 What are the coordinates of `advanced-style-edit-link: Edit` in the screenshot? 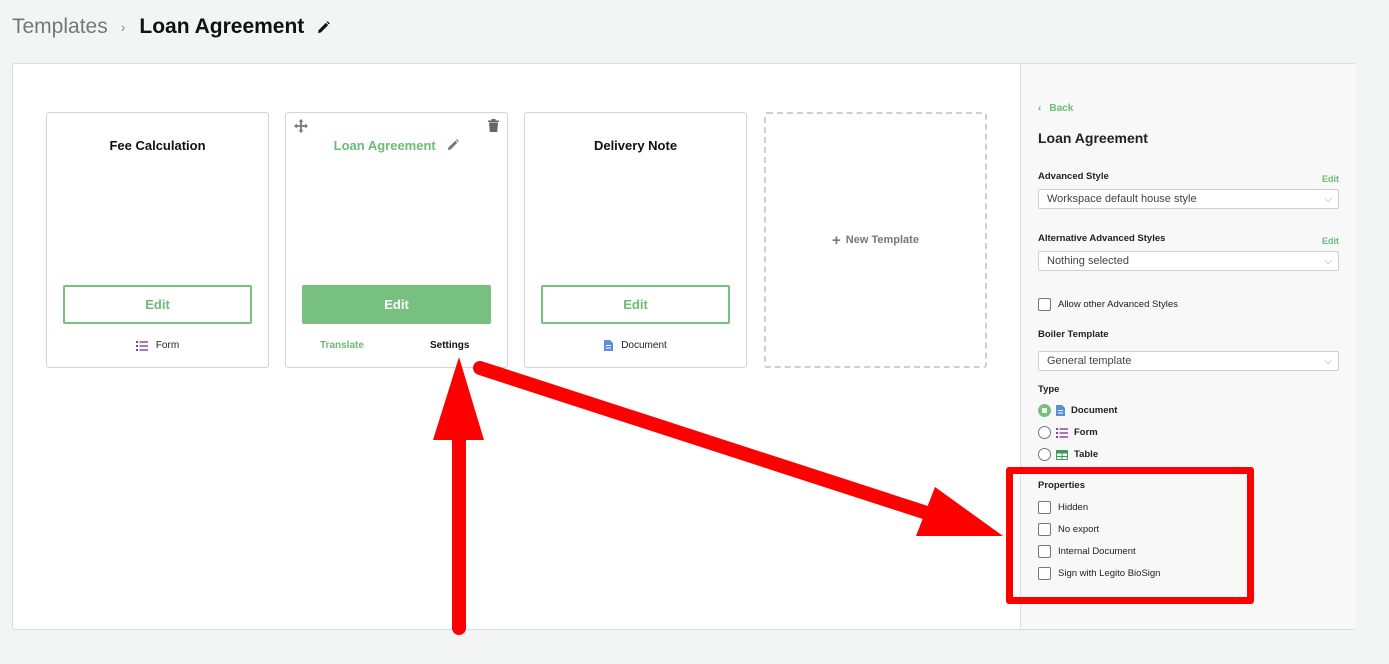 It's located at (1330, 179).